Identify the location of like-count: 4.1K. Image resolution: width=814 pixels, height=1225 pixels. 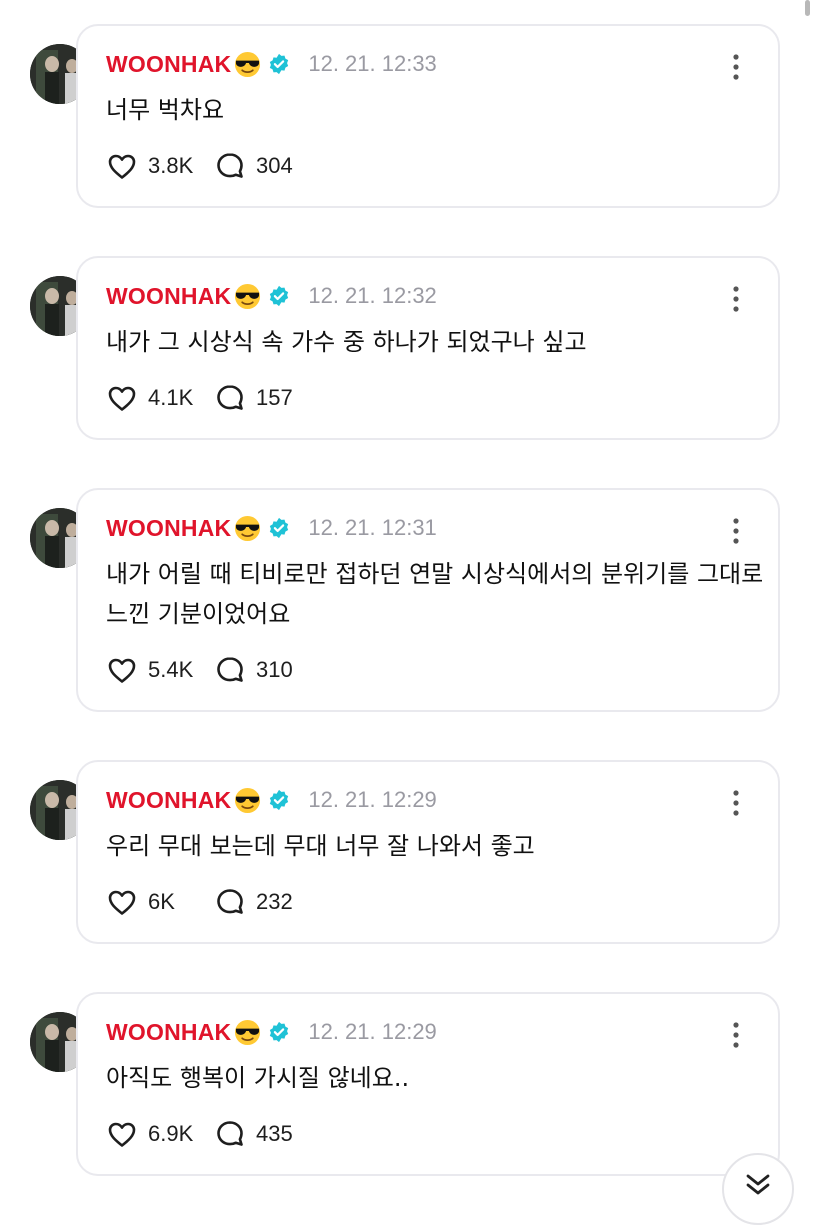
(171, 397).